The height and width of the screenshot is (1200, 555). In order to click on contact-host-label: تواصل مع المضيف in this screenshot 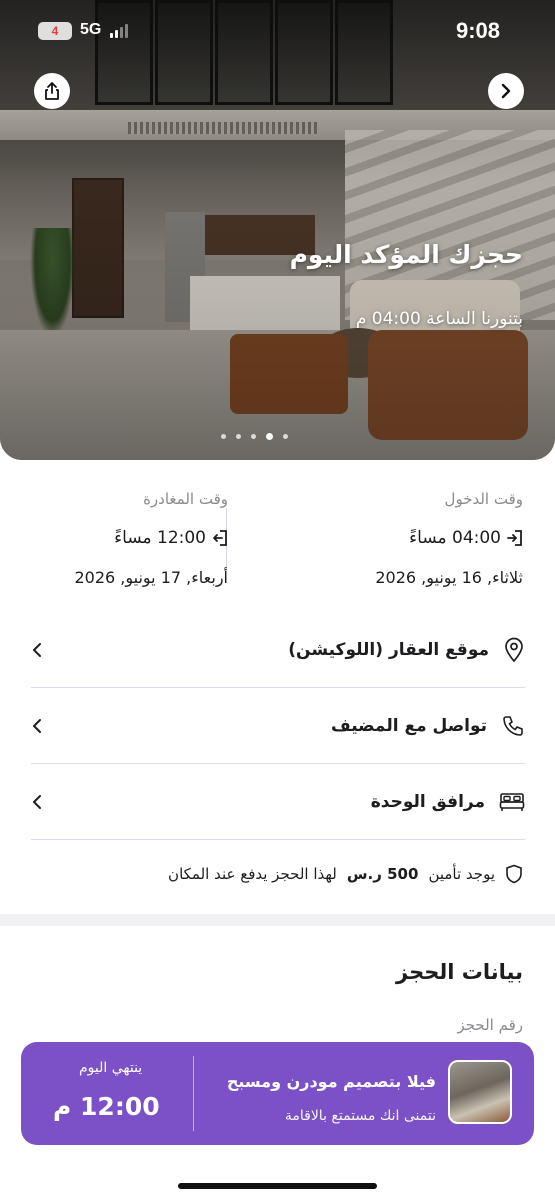, I will do `click(409, 725)`.